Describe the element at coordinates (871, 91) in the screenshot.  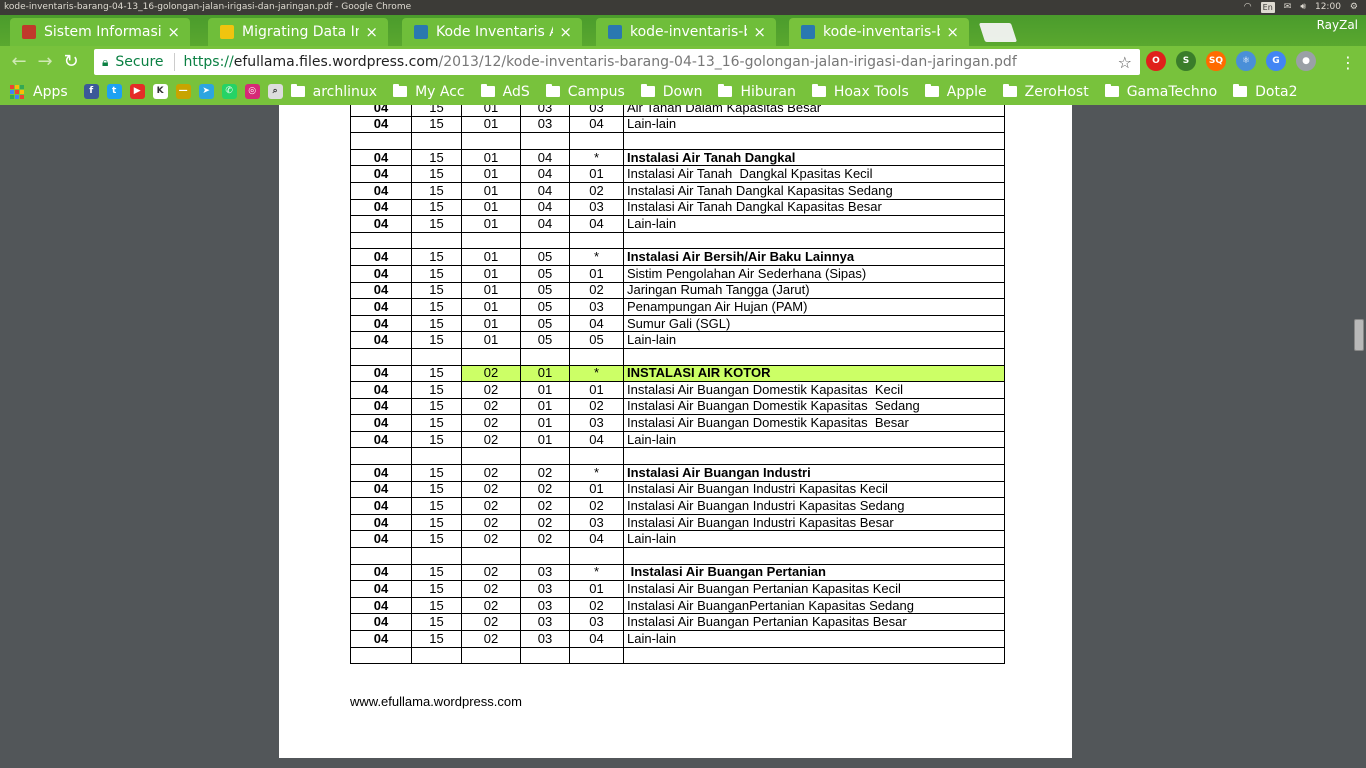
I see `bookmark-label: Hoax Tools` at that location.